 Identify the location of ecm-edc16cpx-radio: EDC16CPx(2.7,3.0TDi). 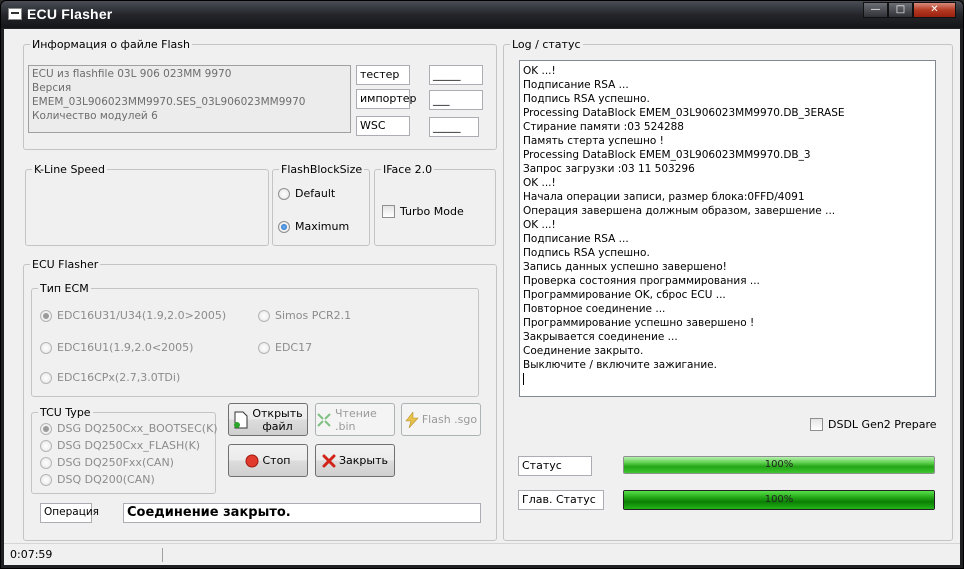
(110, 377).